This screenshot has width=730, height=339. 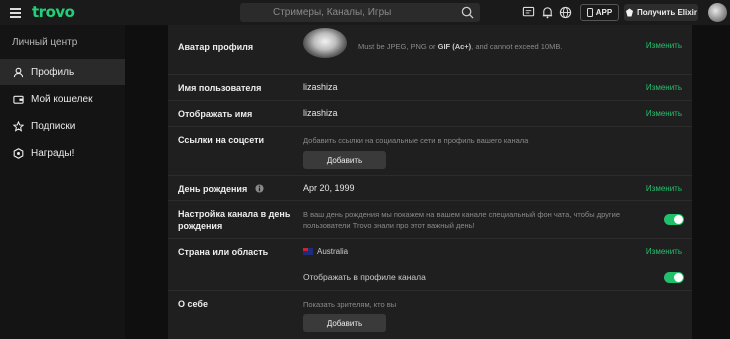 I want to click on sidebar-item-profile: Профиль, so click(x=62, y=72).